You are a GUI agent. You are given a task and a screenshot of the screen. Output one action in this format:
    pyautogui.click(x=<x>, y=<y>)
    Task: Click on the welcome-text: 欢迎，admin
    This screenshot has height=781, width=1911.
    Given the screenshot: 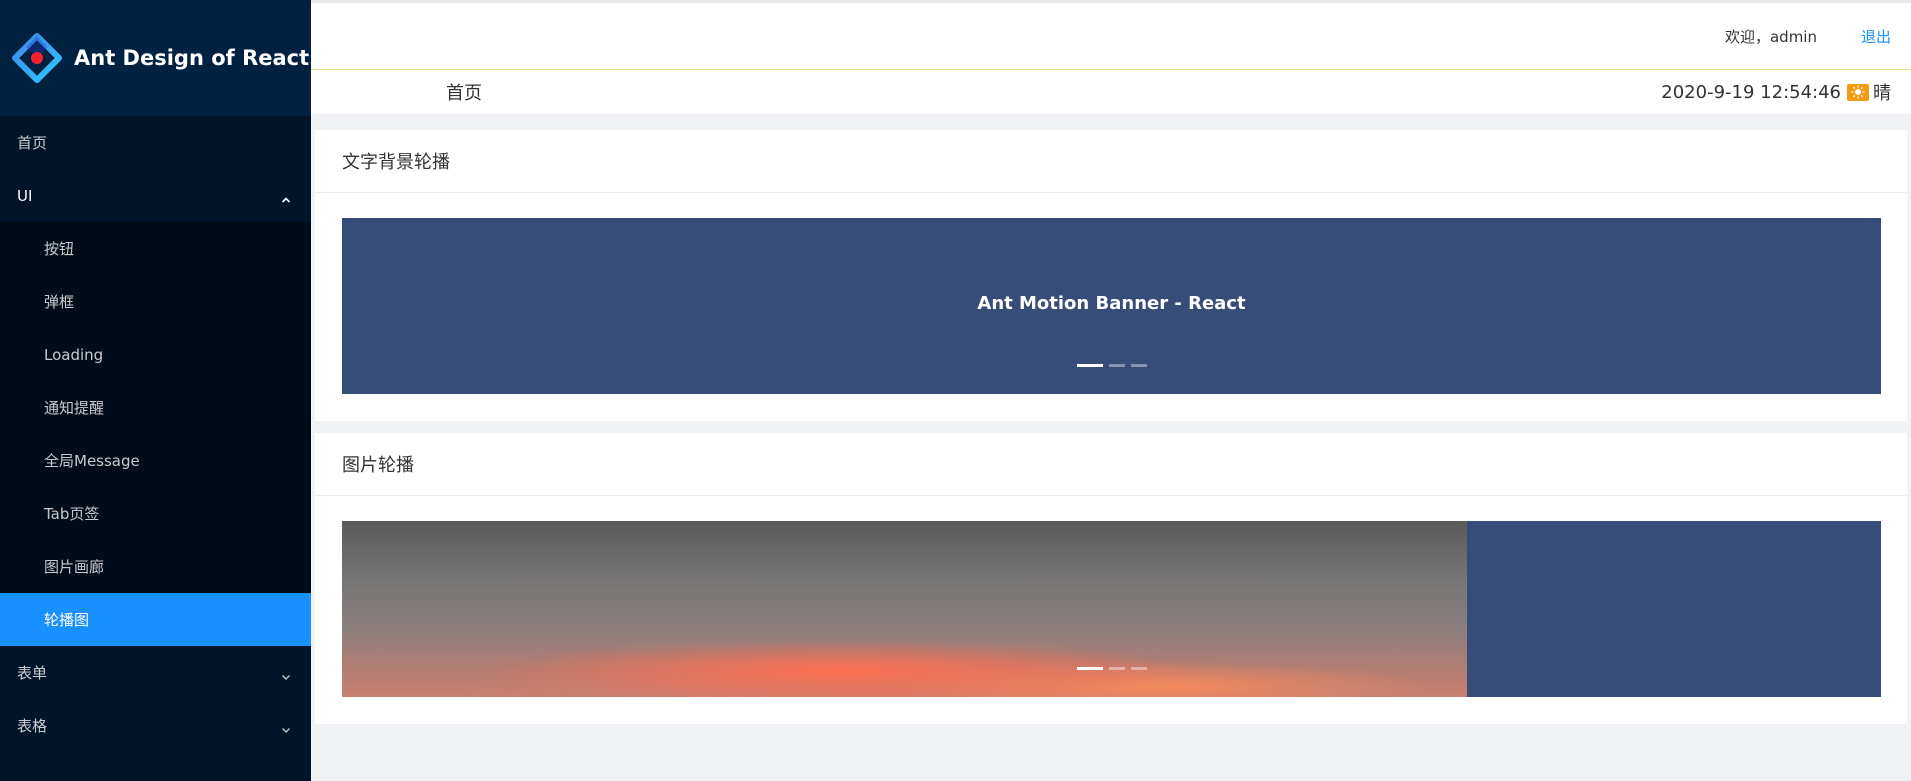 What is the action you would take?
    pyautogui.click(x=1770, y=36)
    